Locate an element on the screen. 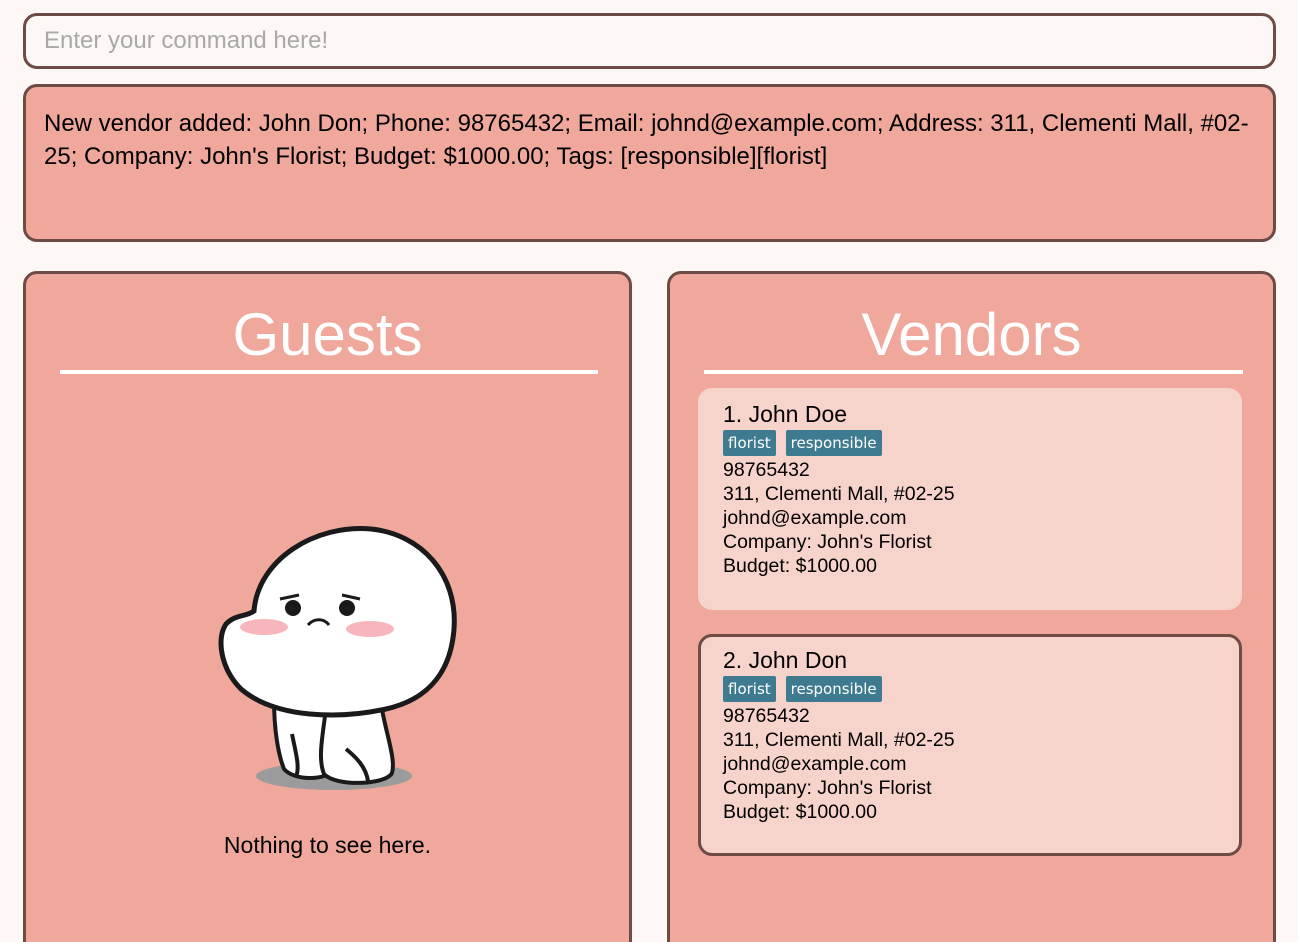 The width and height of the screenshot is (1298, 942). sad-mascot-icon is located at coordinates (337, 658).